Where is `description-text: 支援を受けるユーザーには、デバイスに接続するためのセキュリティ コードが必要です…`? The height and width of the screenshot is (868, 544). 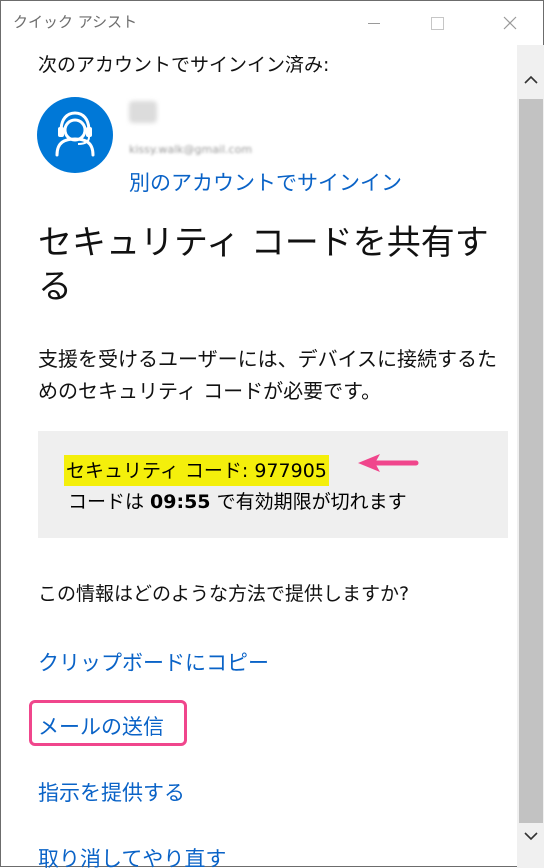
description-text: 支援を受けるユーザーには、デバイスに接続するためのセキュリティ コードが必要です… is located at coordinates (267, 375).